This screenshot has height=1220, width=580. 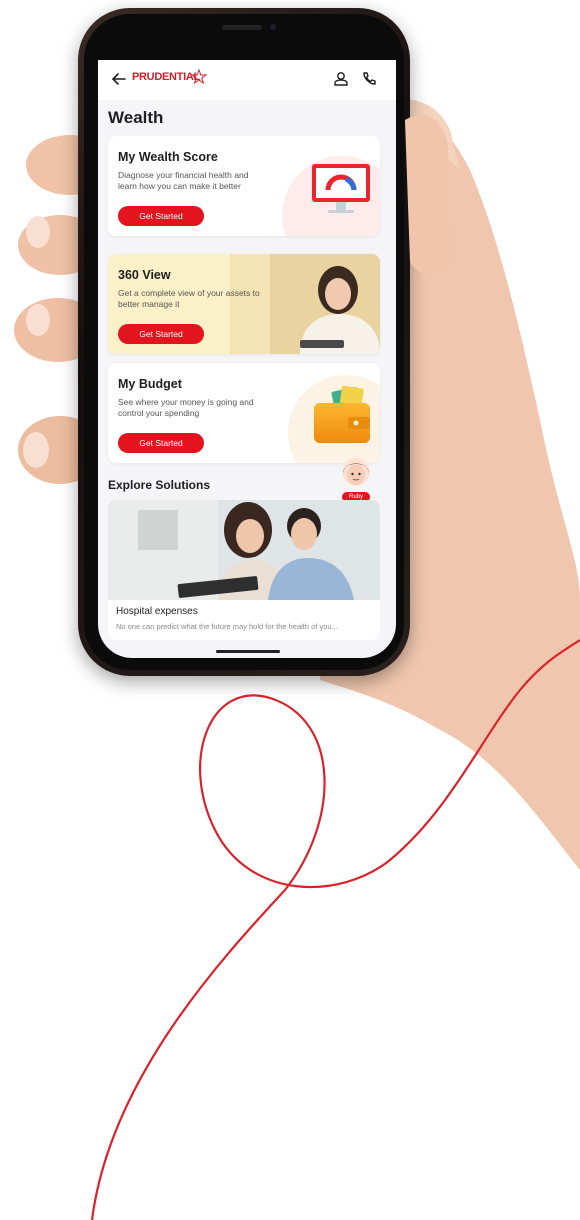 What do you see at coordinates (199, 76) in the screenshot?
I see `prudential-star-icon` at bounding box center [199, 76].